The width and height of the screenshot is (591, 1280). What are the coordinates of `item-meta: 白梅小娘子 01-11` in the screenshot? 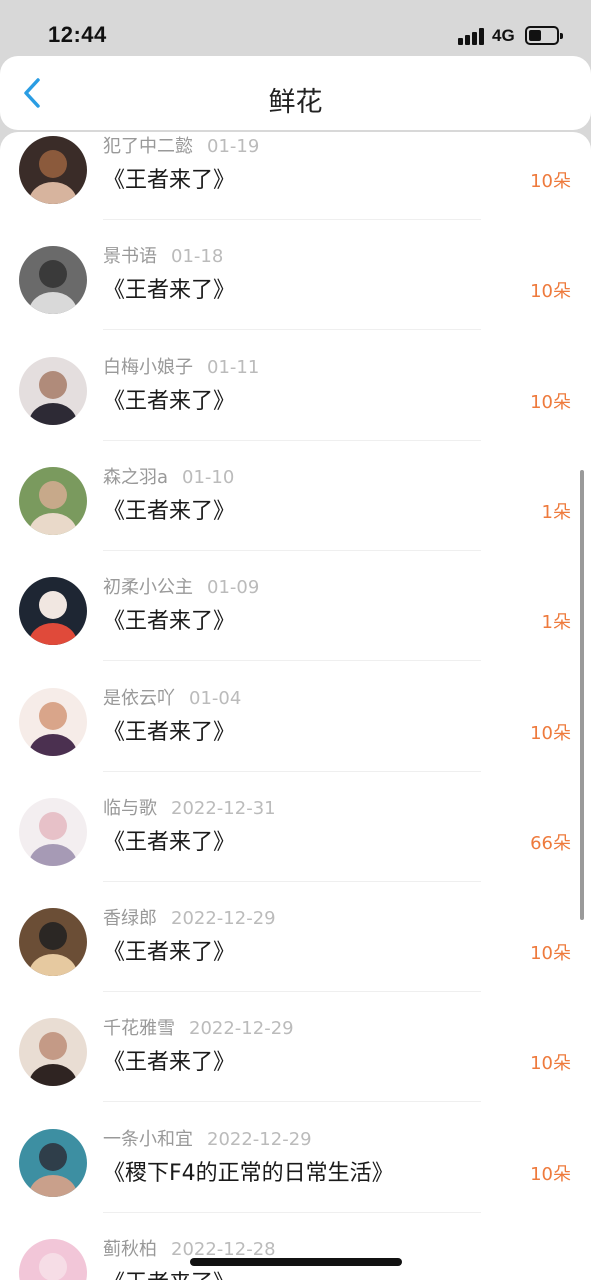 It's located at (181, 366).